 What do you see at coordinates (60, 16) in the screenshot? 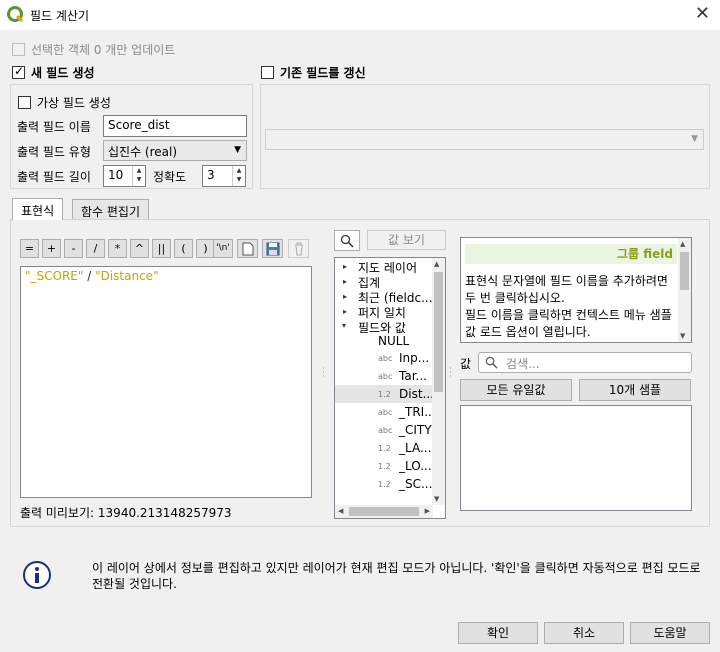
I see `window-title: 필드 계산기` at bounding box center [60, 16].